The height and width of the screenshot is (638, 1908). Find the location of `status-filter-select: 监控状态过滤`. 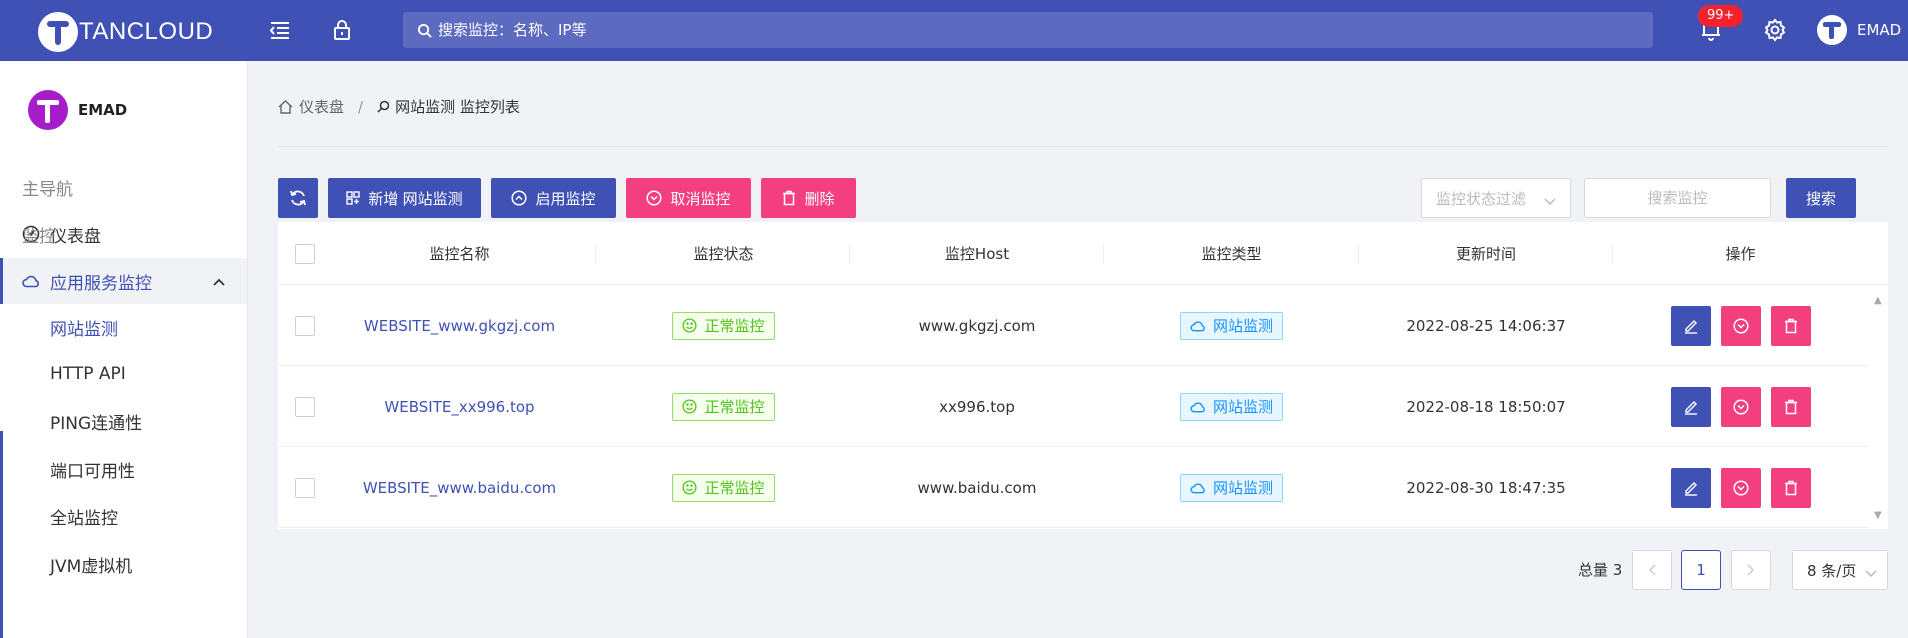

status-filter-select: 监控状态过滤 is located at coordinates (1496, 198).